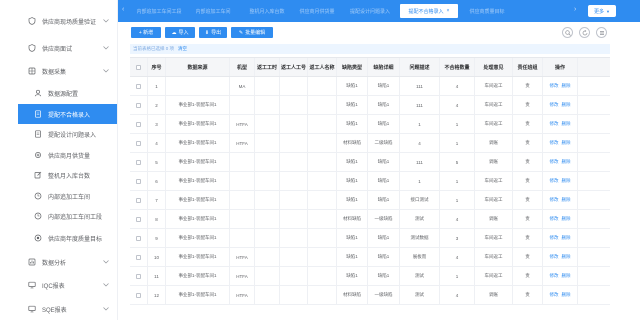 This screenshot has width=640, height=320. What do you see at coordinates (370, 219) in the screenshot?
I see `table-row: 8 事业部1-装配车间1 材料缺陷 一级缺陷 测试 4 调账责修改 删除` at bounding box center [370, 219].